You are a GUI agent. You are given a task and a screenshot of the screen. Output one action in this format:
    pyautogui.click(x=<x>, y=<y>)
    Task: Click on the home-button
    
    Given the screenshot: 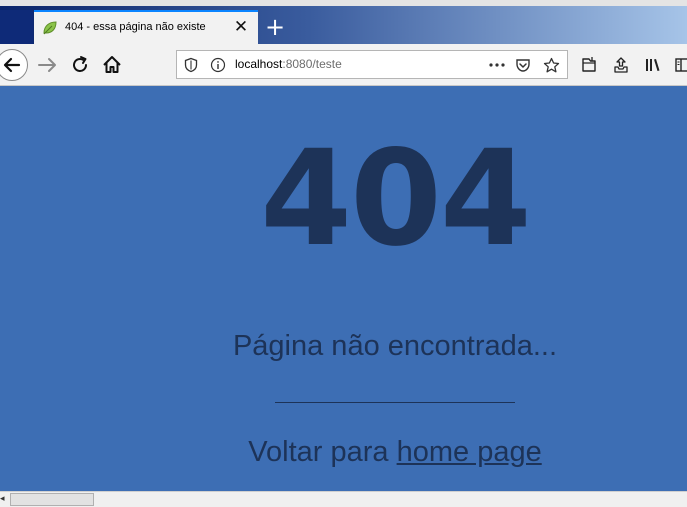 What is the action you would take?
    pyautogui.click(x=112, y=65)
    